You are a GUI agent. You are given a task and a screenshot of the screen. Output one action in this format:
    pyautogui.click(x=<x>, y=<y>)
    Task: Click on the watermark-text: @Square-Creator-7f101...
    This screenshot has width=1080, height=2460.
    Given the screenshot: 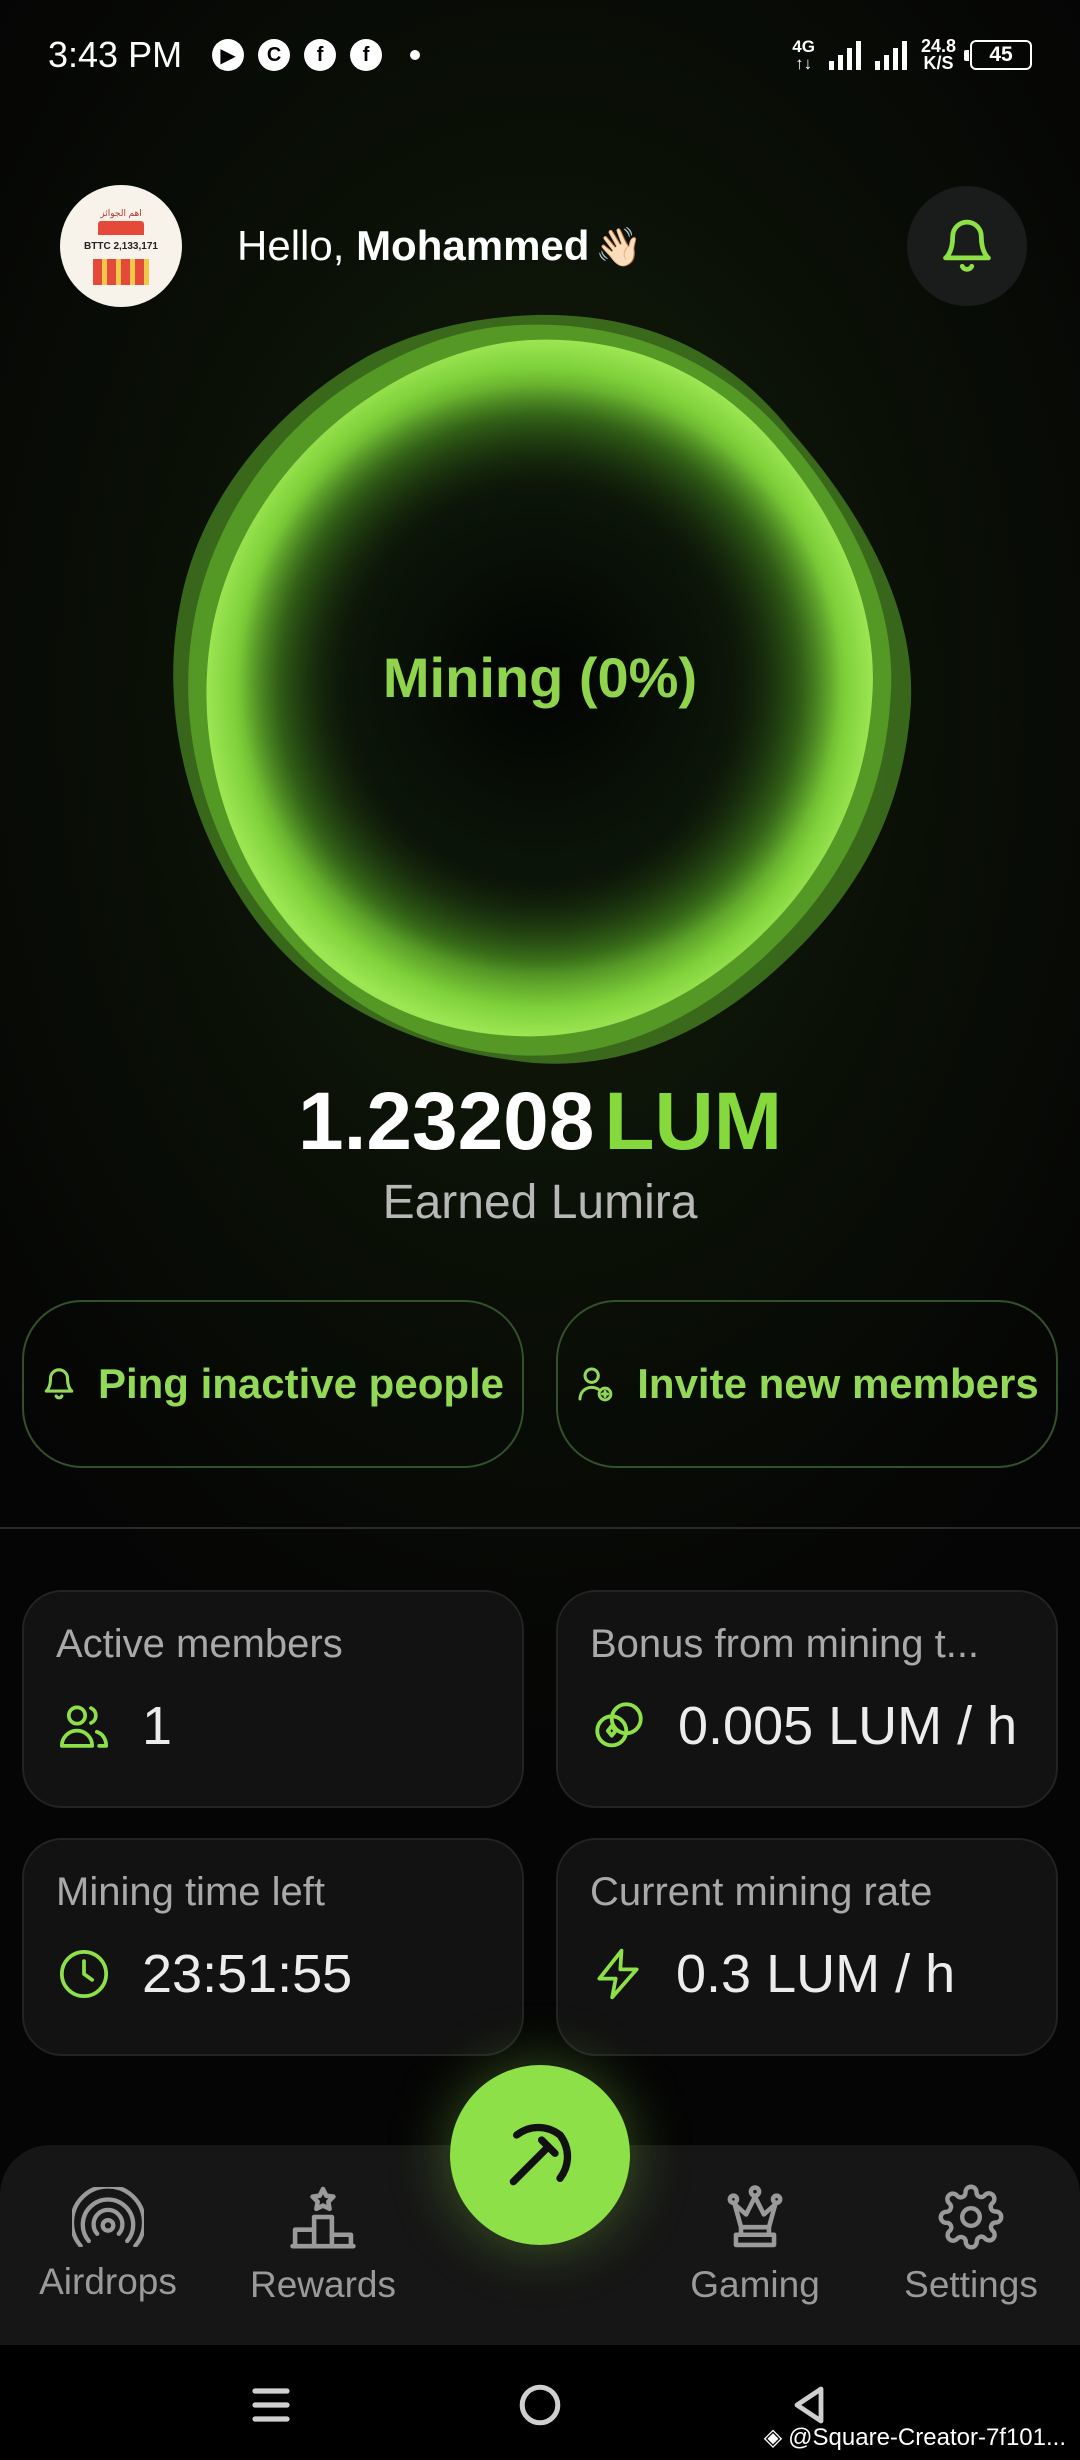 What is the action you would take?
    pyautogui.click(x=927, y=2437)
    